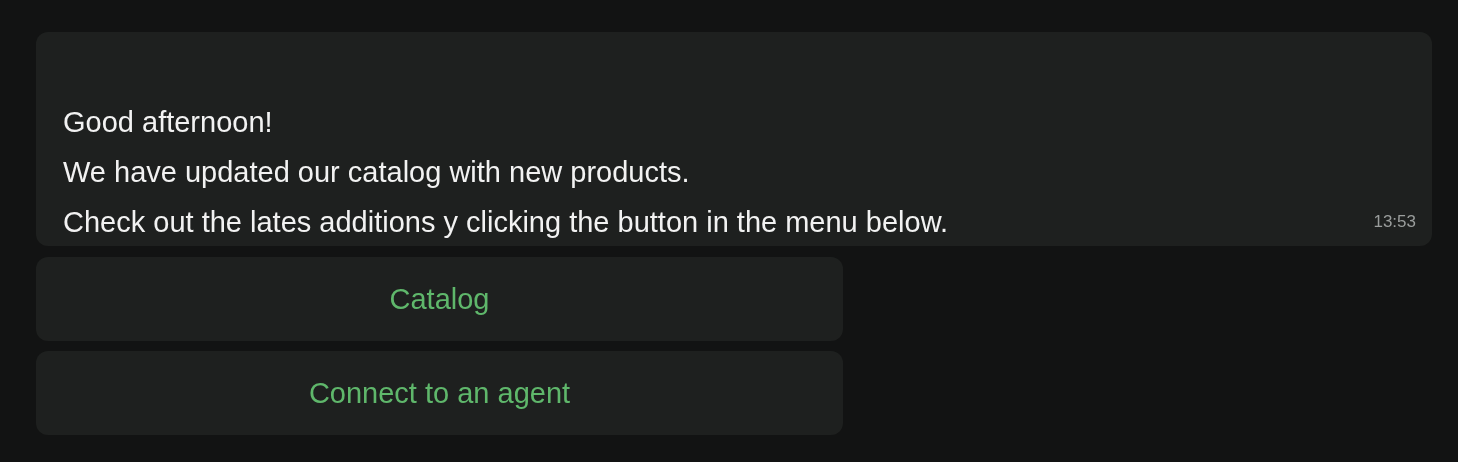 The image size is (1458, 462). What do you see at coordinates (439, 299) in the screenshot?
I see `quick-reply-button: Catalog` at bounding box center [439, 299].